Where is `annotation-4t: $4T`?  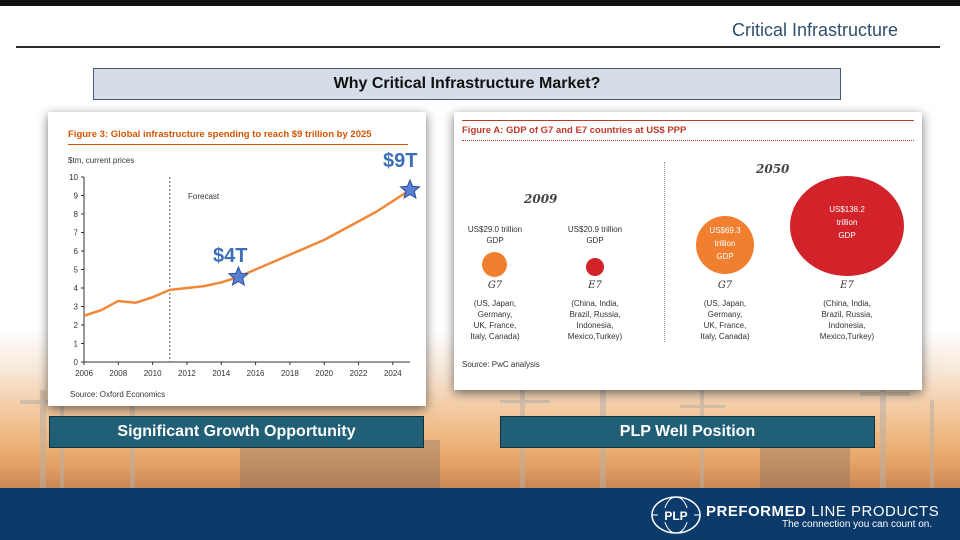
annotation-4t: $4T is located at coordinates (230, 256).